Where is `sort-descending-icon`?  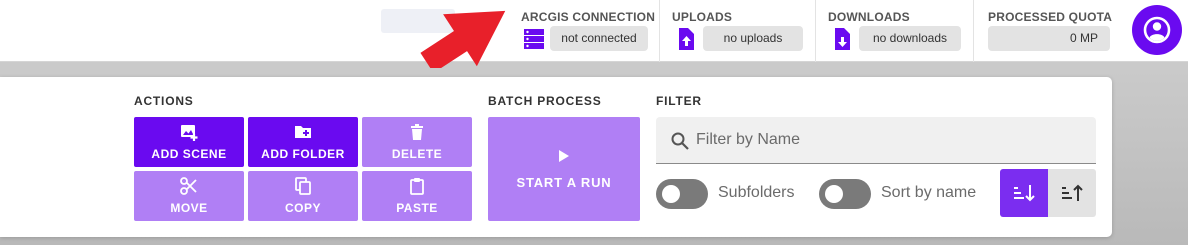 sort-descending-icon is located at coordinates (1024, 193).